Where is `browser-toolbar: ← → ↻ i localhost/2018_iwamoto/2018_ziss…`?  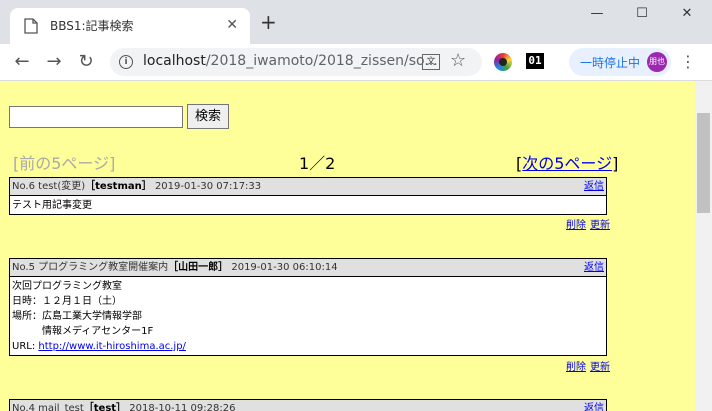
browser-toolbar: ← → ↻ i localhost/2018_iwamoto/2018_ziss… is located at coordinates (356, 62).